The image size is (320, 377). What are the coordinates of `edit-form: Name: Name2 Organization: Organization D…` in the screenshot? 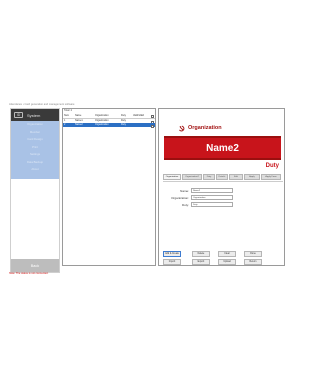 It's located at (223, 198).